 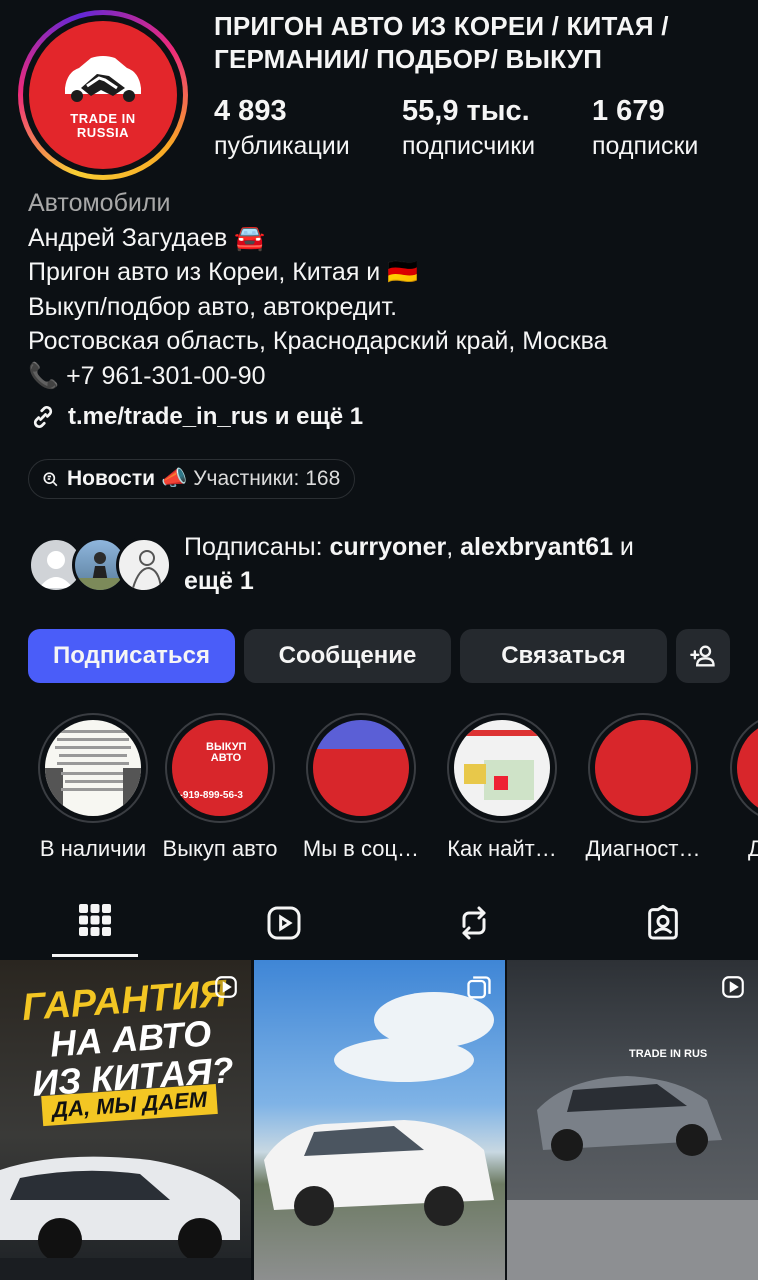 What do you see at coordinates (267, 478) in the screenshot?
I see `channel-members: Участники: 168` at bounding box center [267, 478].